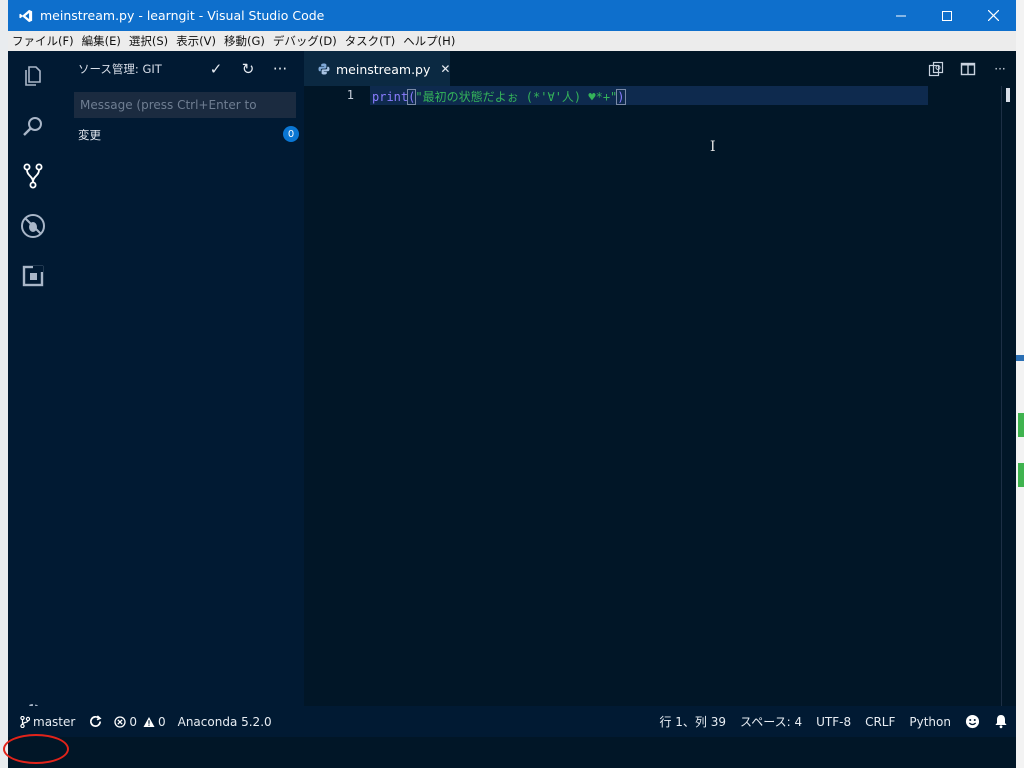 The width and height of the screenshot is (1024, 768). I want to click on close-icon, so click(993, 15).